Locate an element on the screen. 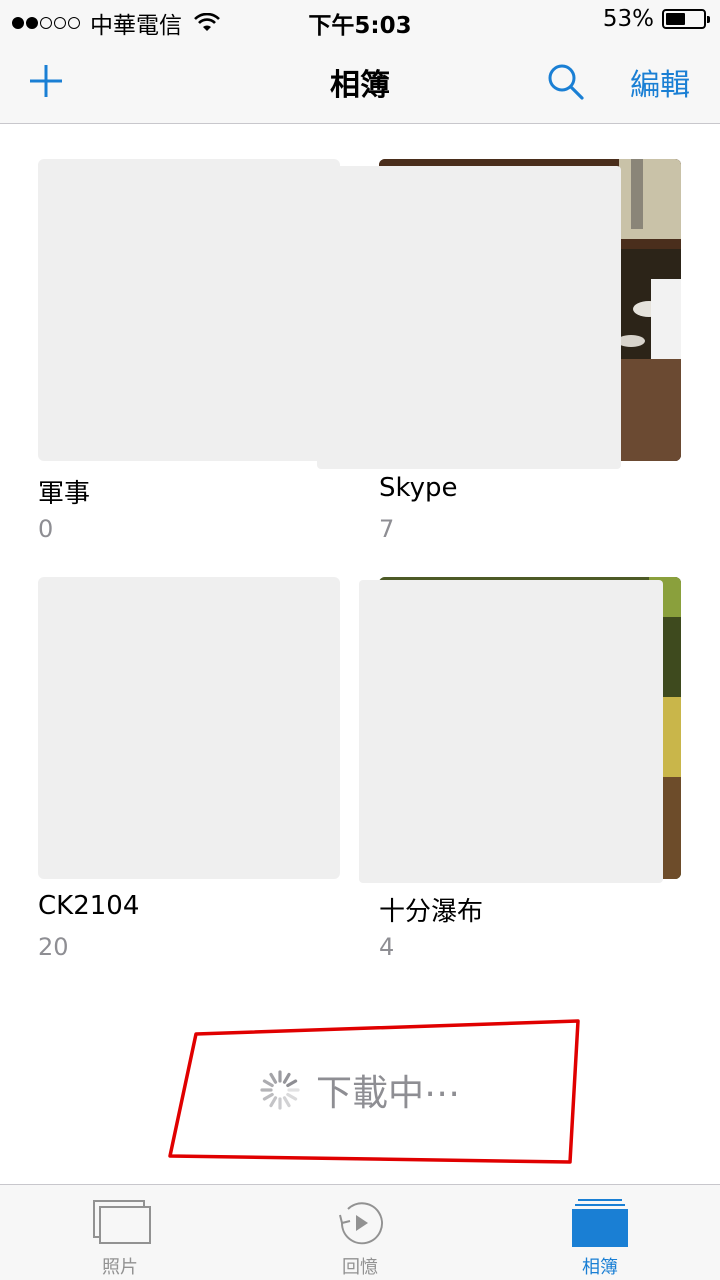 The image size is (720, 1280). photos-icon is located at coordinates (122, 1222).